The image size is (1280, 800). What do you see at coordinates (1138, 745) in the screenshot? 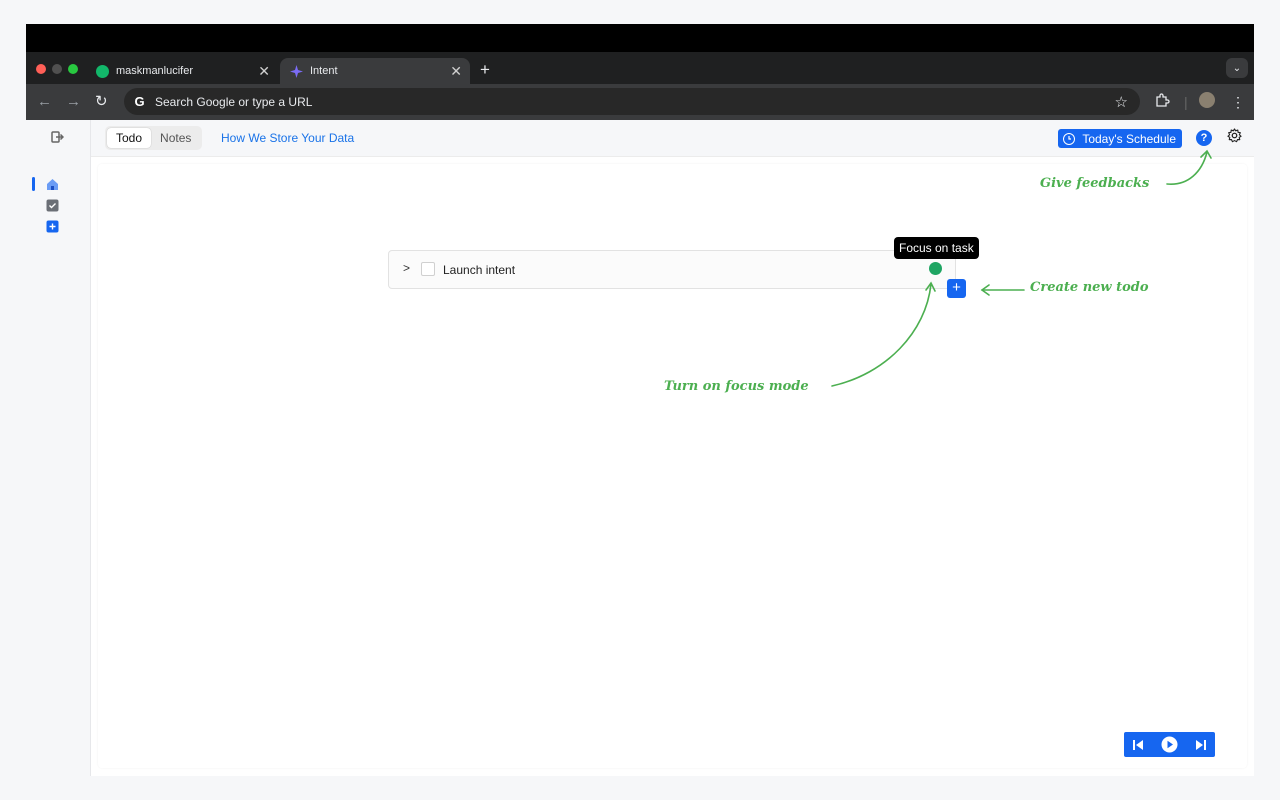
I see `previous-icon` at bounding box center [1138, 745].